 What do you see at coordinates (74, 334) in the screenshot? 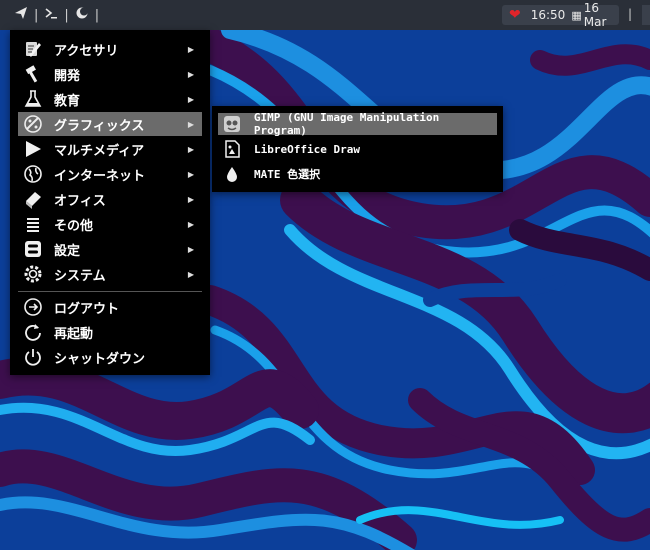
I see `menu-item-label: 再起動` at bounding box center [74, 334].